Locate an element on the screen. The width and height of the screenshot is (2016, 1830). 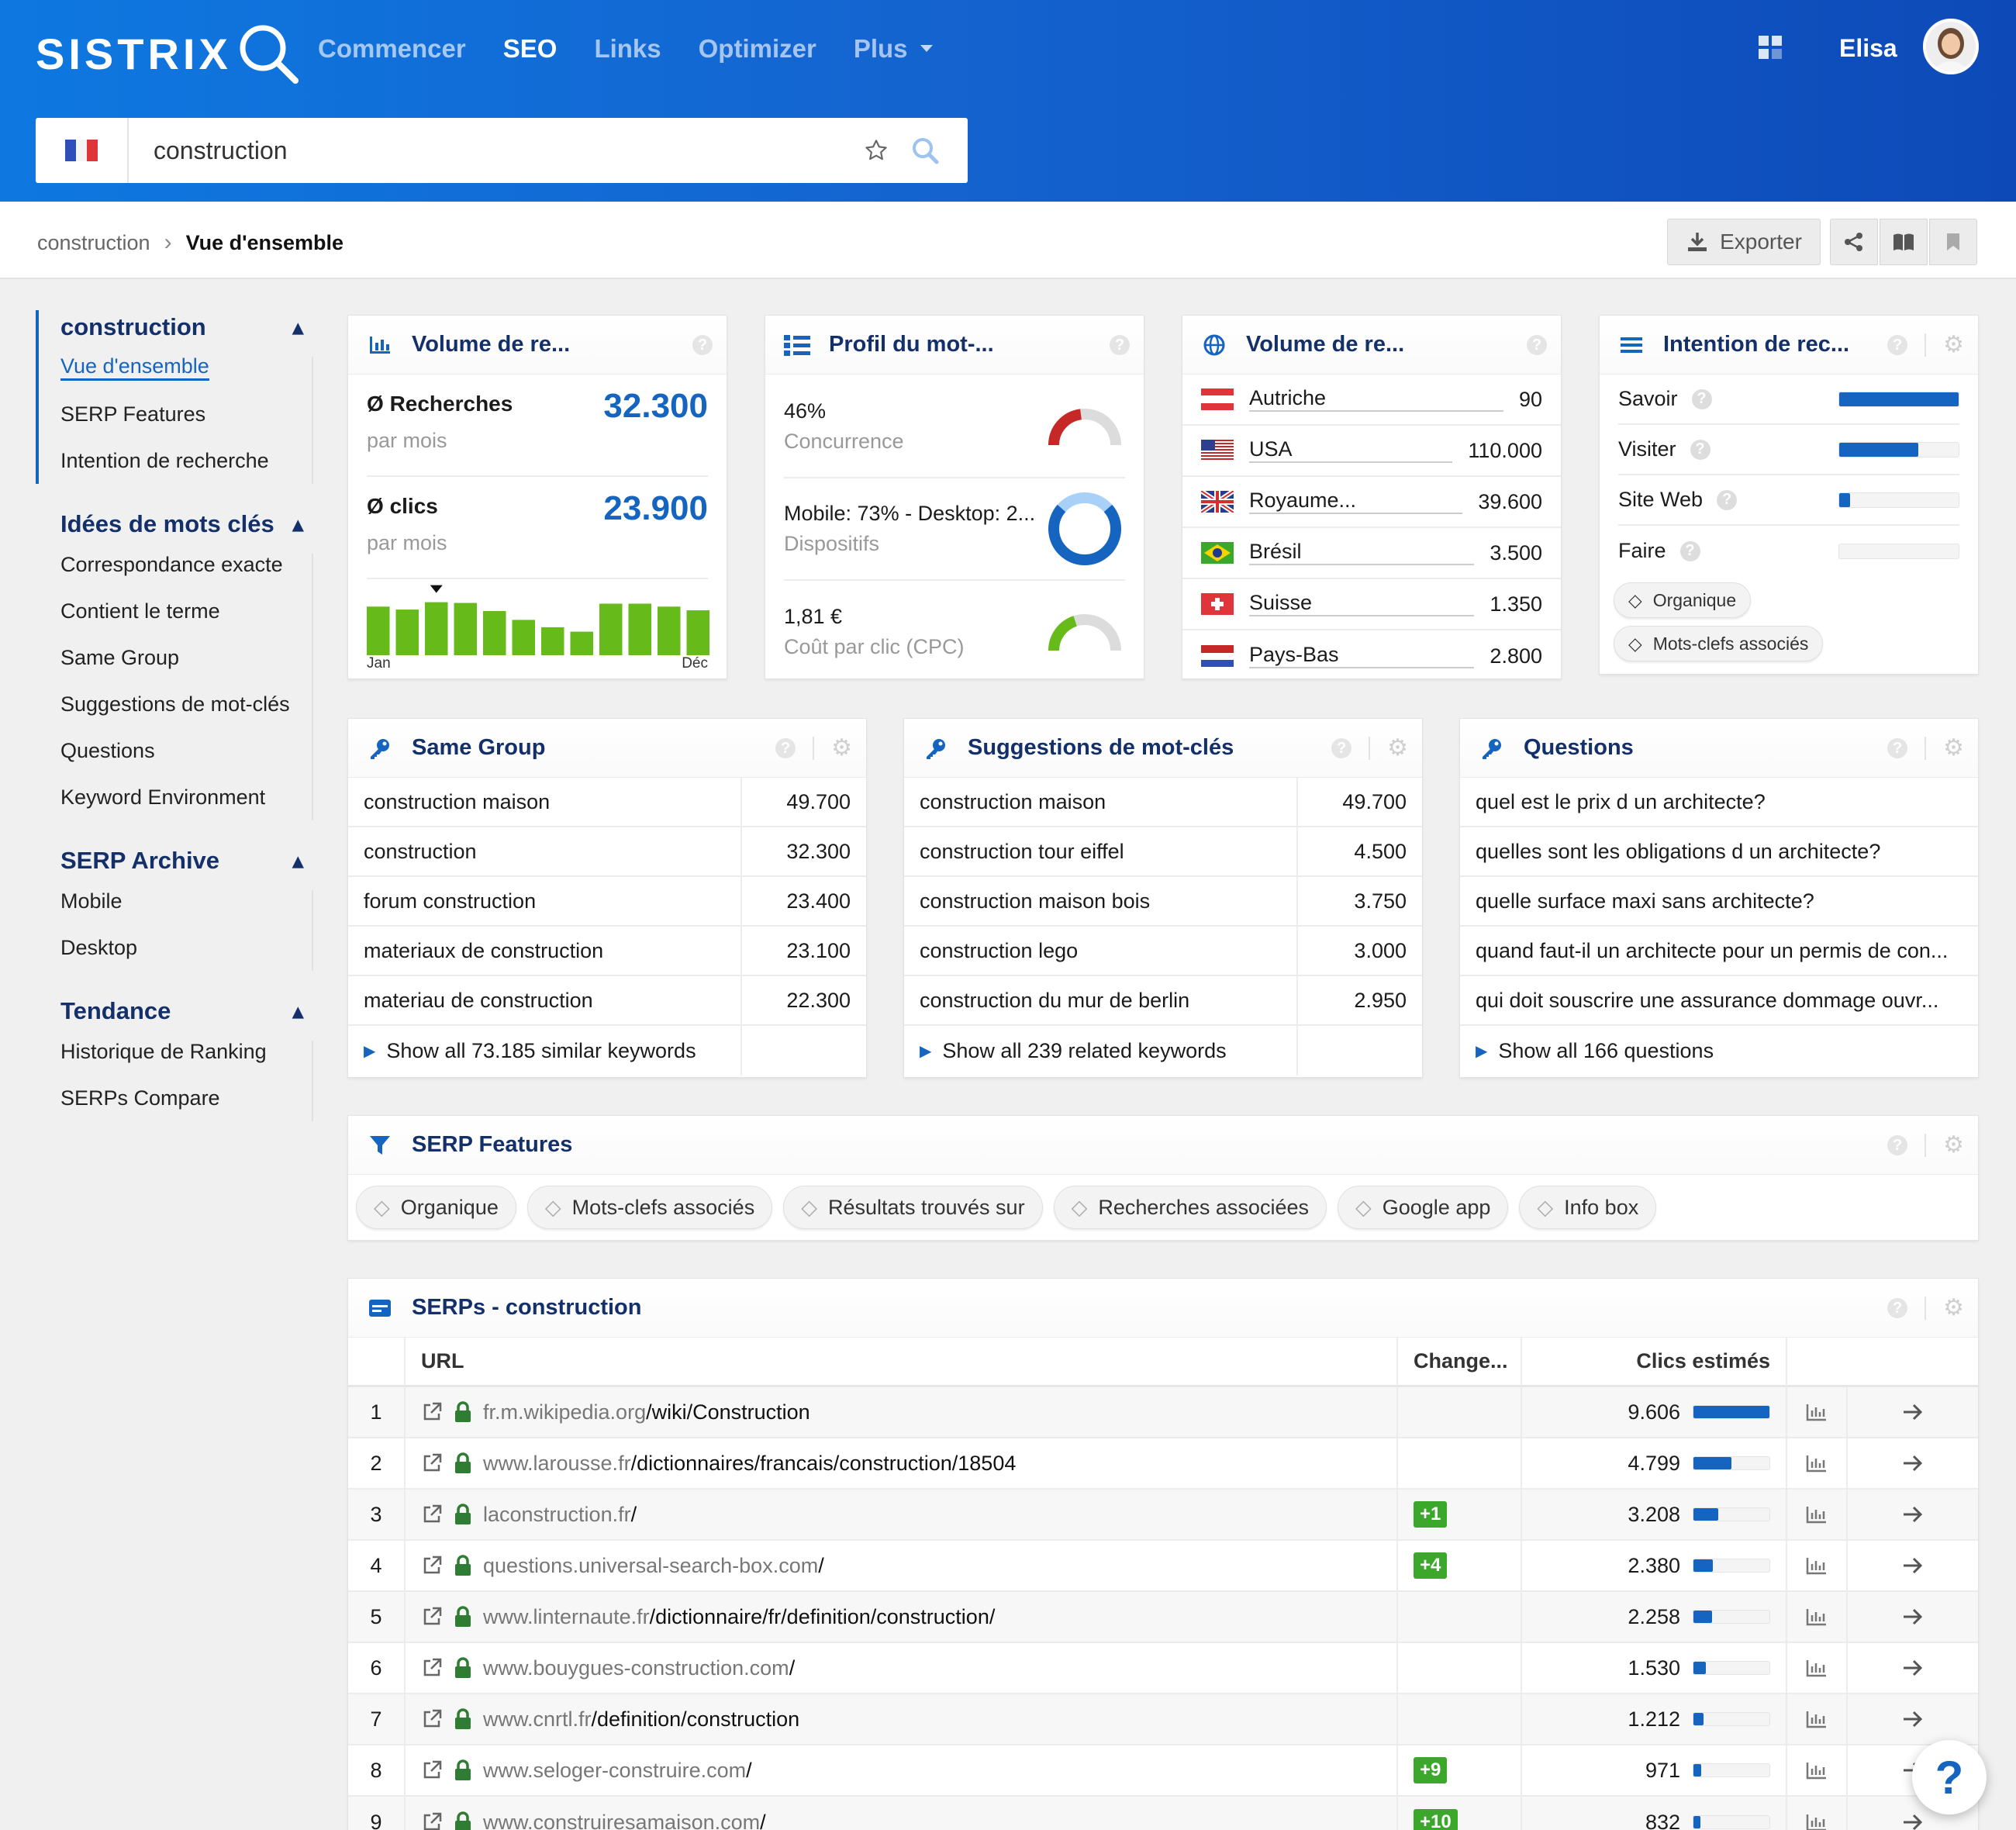
col-clicks: Clics estimés is located at coordinates (1654, 1361).